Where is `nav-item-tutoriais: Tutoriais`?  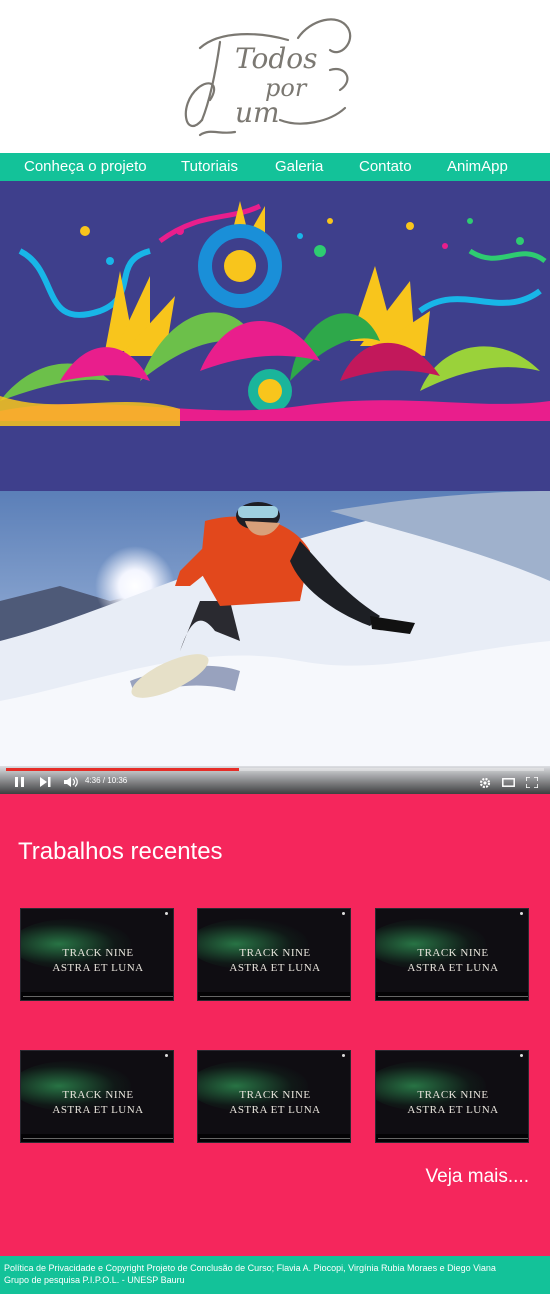
nav-item-tutoriais: Tutoriais is located at coordinates (209, 166).